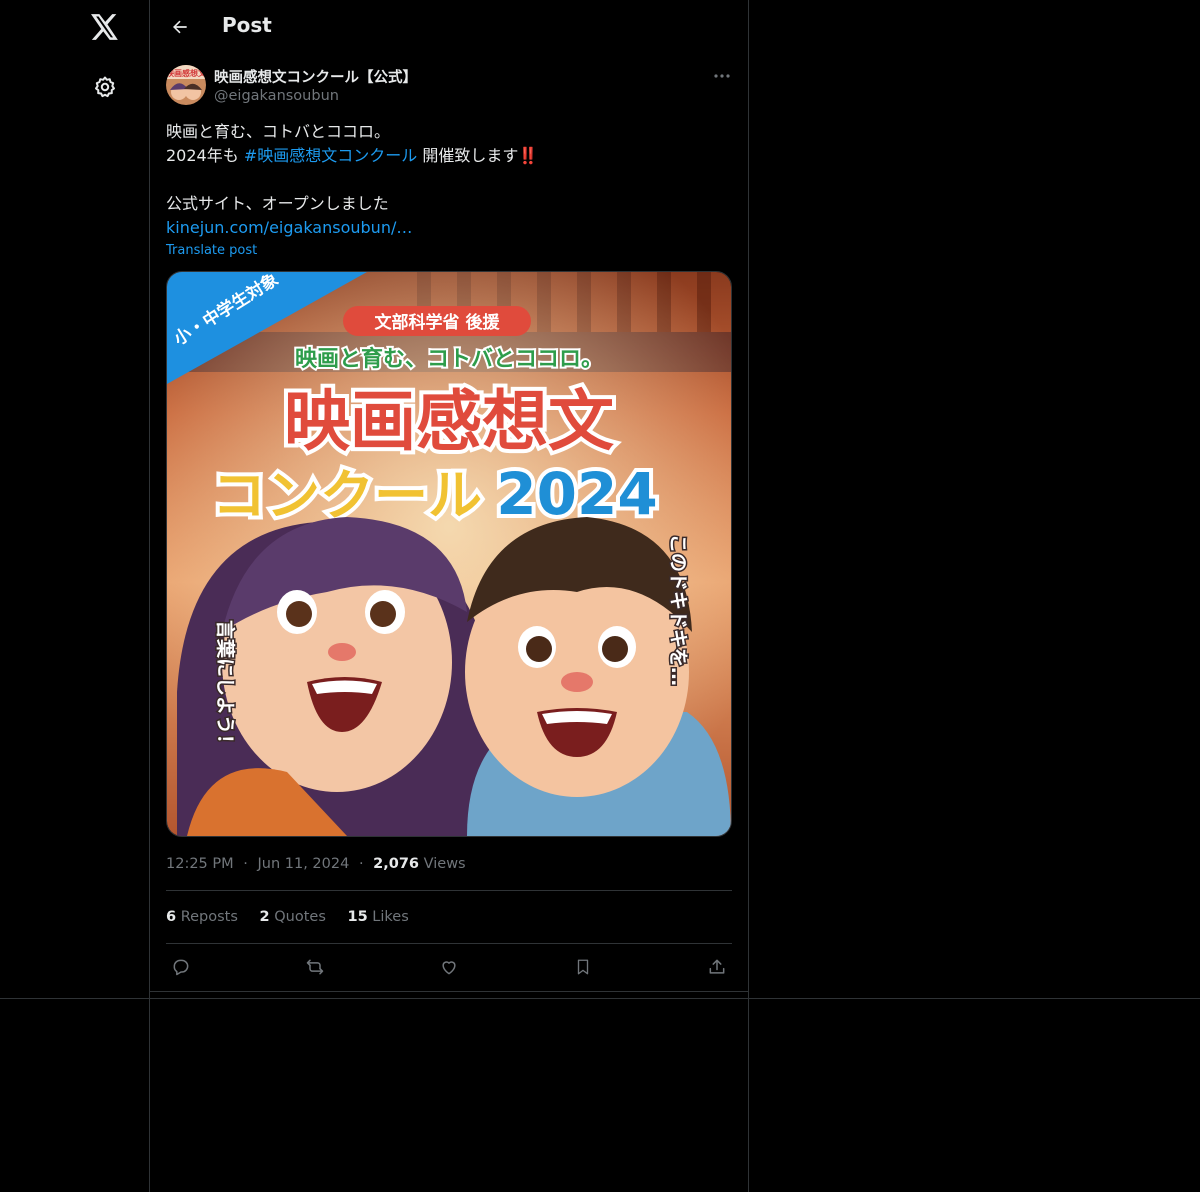 The width and height of the screenshot is (1200, 1192). Describe the element at coordinates (225, 686) in the screenshot. I see `side-text-left: 言葉にしよう！` at that location.